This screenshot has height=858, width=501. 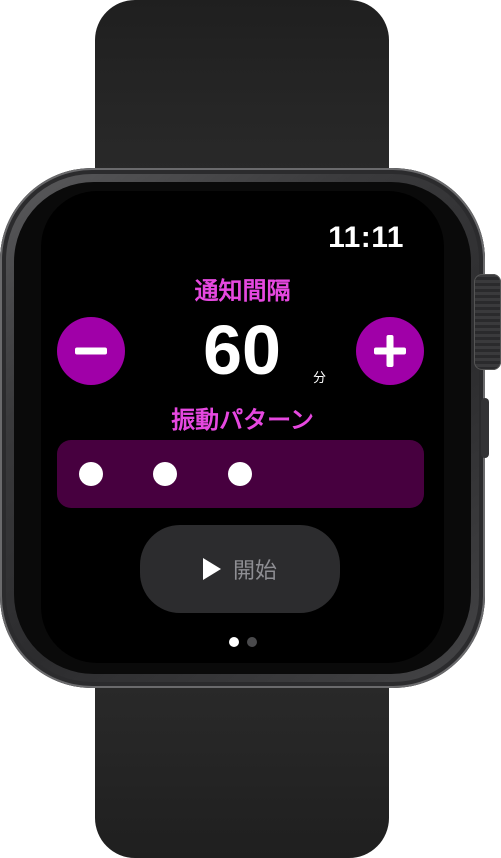 What do you see at coordinates (366, 237) in the screenshot?
I see `status-time: 11:11` at bounding box center [366, 237].